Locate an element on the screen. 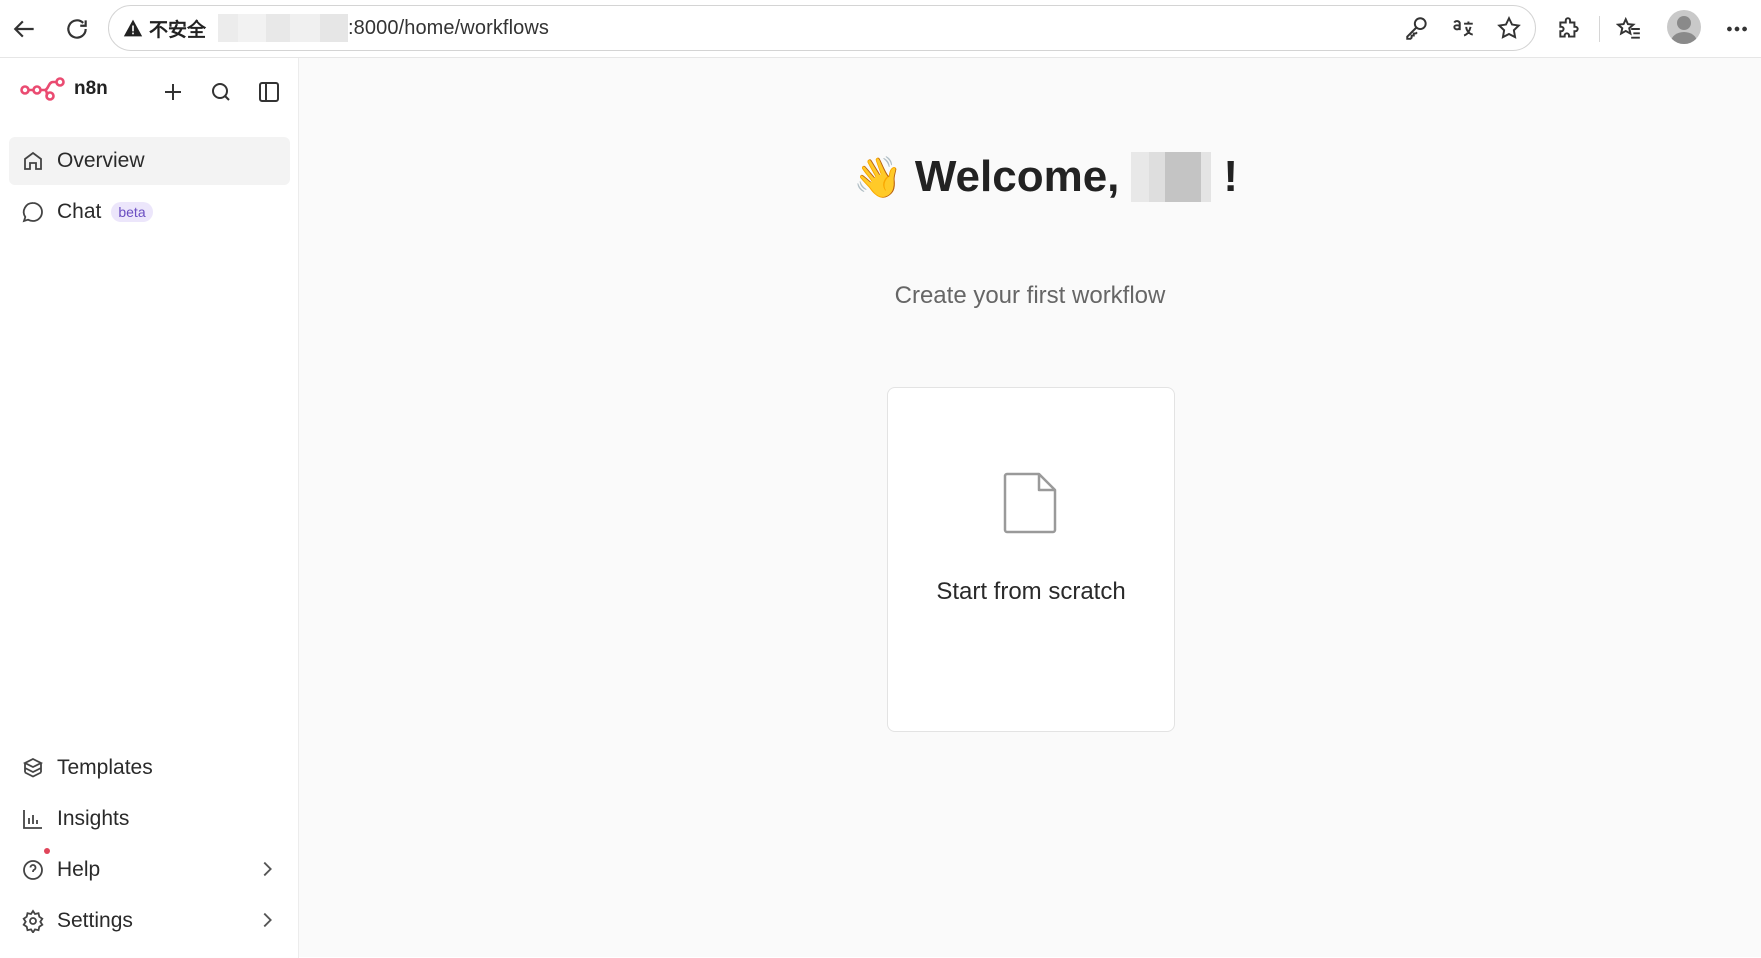 The width and height of the screenshot is (1761, 958). sidebar-item-templates: Templates is located at coordinates (149, 768).